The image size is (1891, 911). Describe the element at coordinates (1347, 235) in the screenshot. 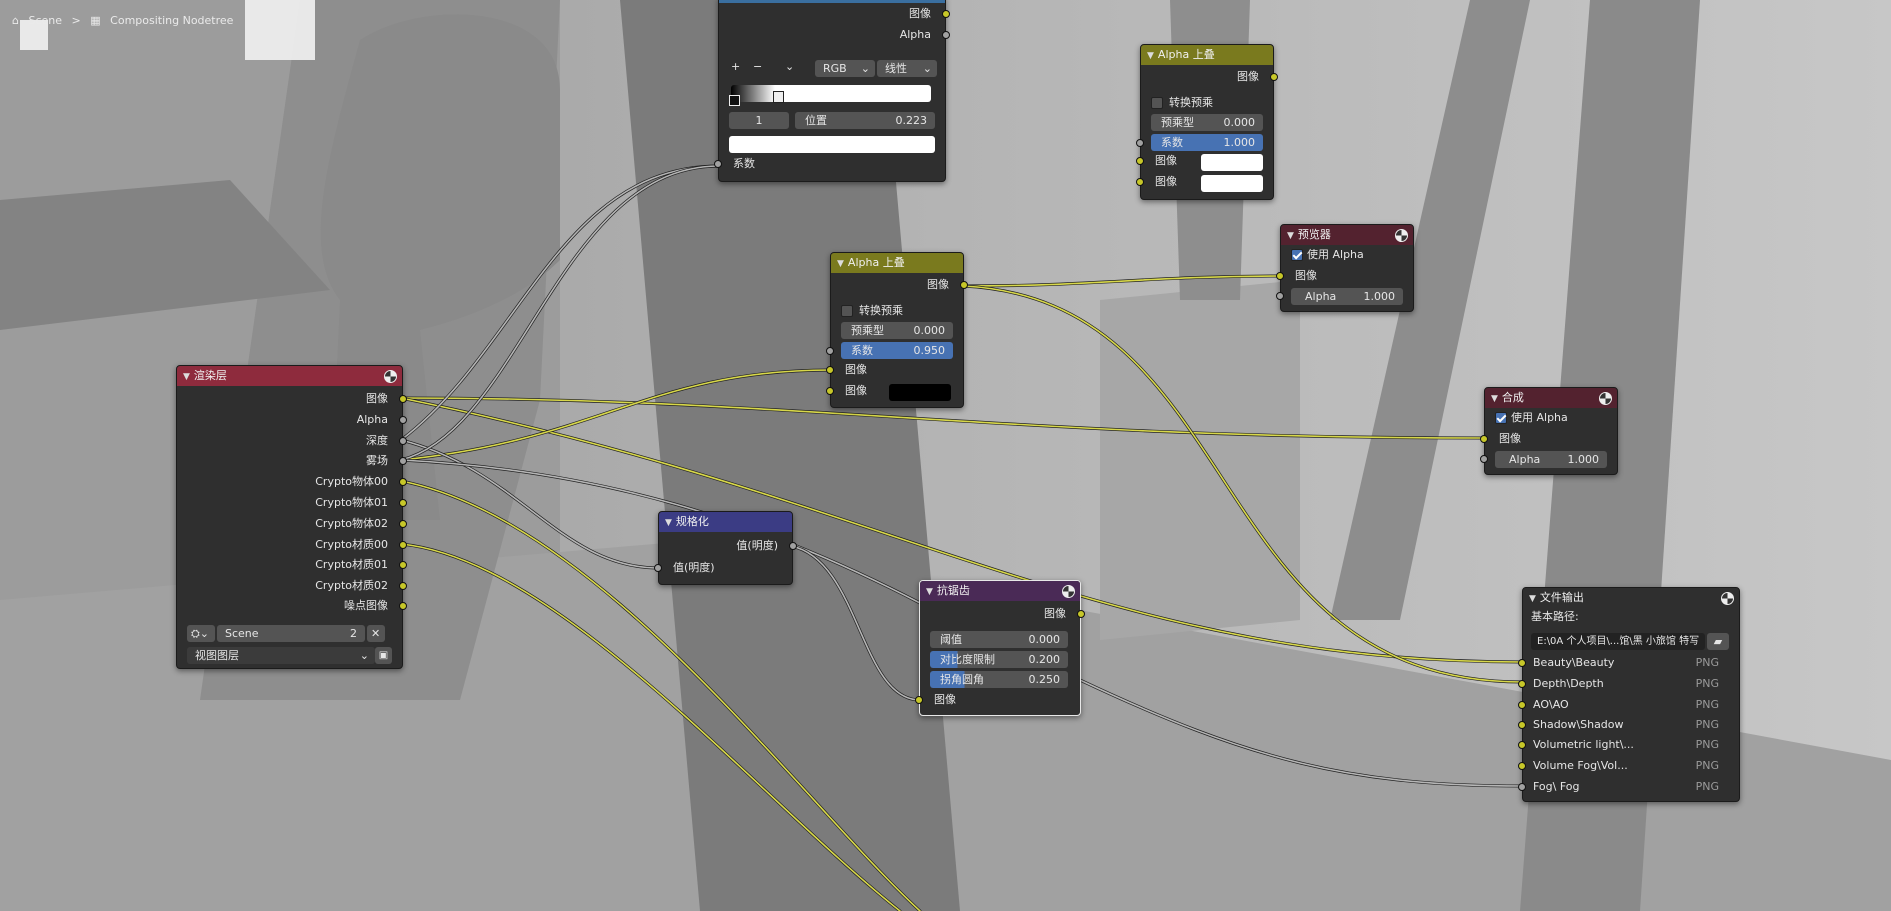

I see `viewer-header: ▼ 预览器` at that location.